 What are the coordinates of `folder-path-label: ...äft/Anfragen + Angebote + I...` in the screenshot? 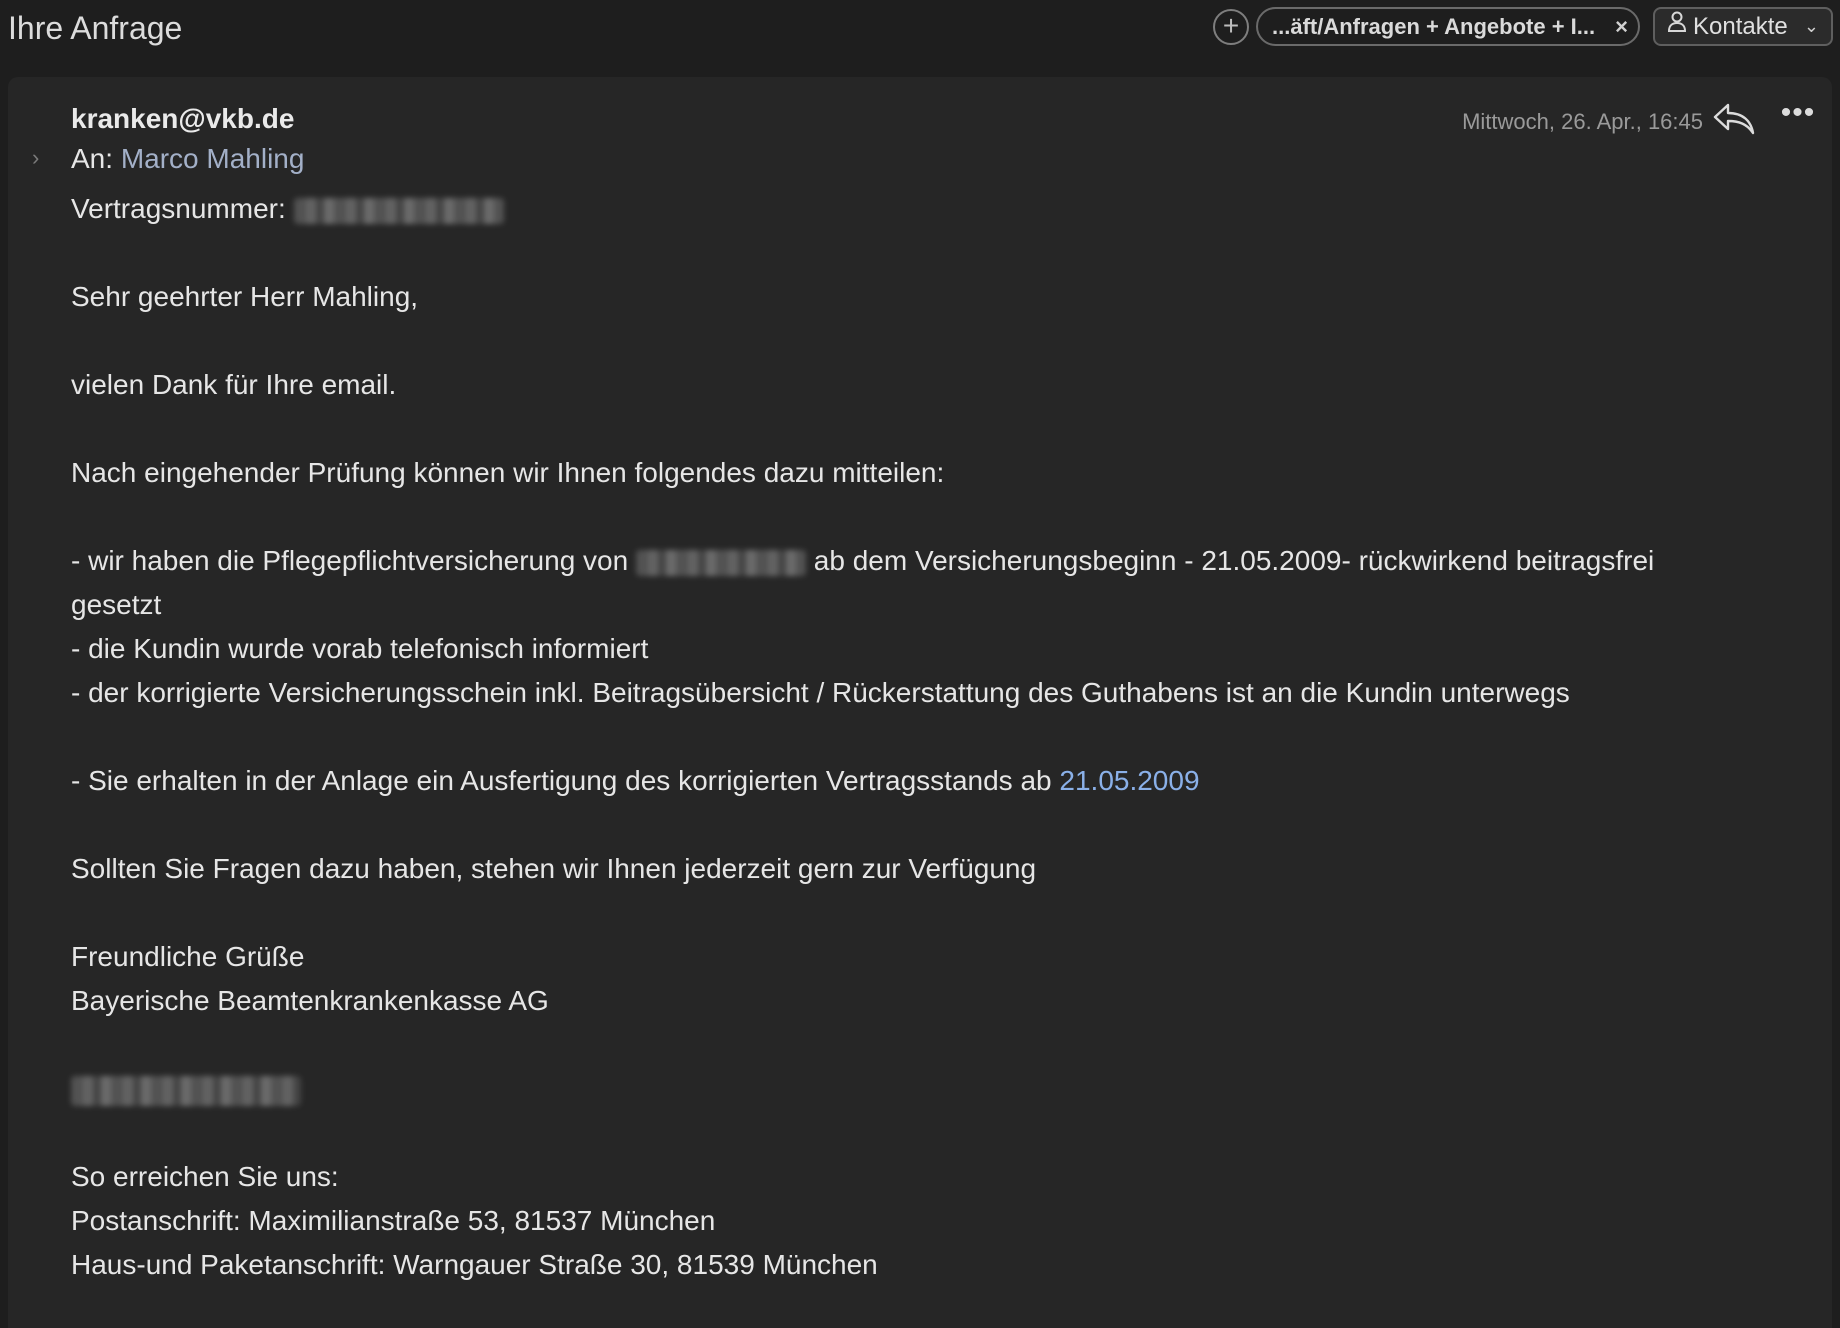 It's located at (1434, 26).